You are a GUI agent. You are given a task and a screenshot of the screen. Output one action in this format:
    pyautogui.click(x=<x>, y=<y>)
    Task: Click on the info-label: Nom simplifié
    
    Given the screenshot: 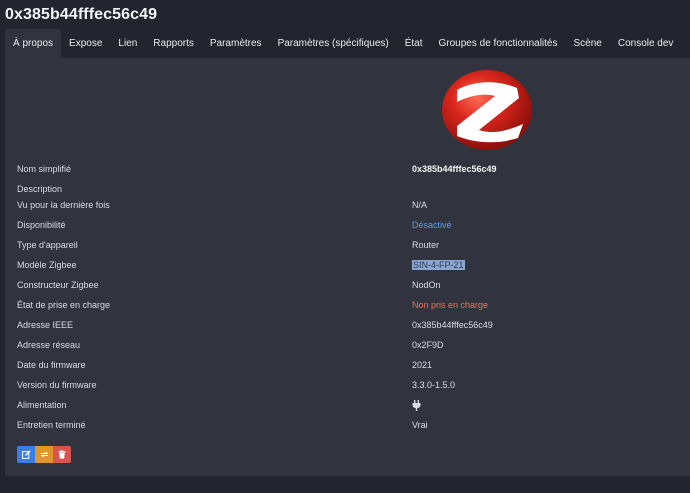 What is the action you would take?
    pyautogui.click(x=44, y=169)
    